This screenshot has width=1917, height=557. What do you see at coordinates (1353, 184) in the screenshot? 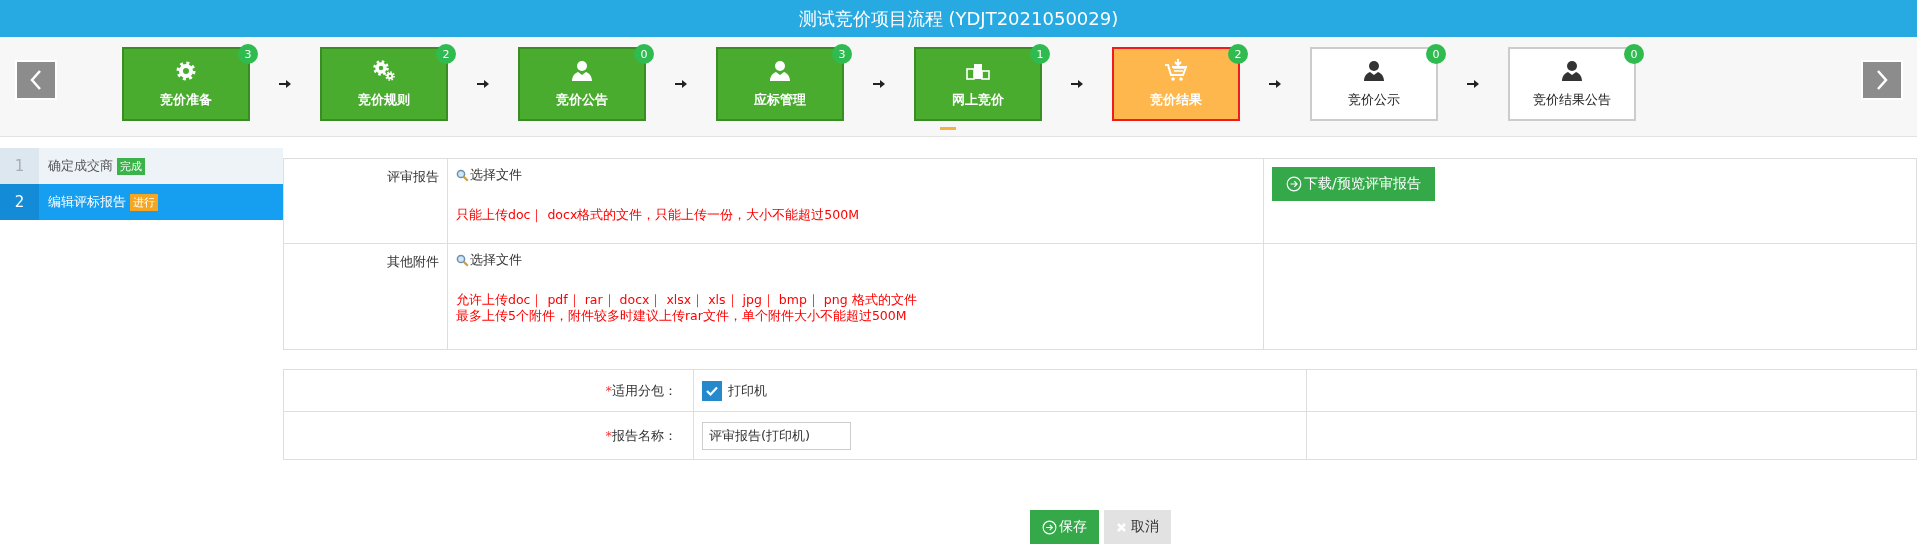
I see `download-button: 下载/预览评审报告` at bounding box center [1353, 184].